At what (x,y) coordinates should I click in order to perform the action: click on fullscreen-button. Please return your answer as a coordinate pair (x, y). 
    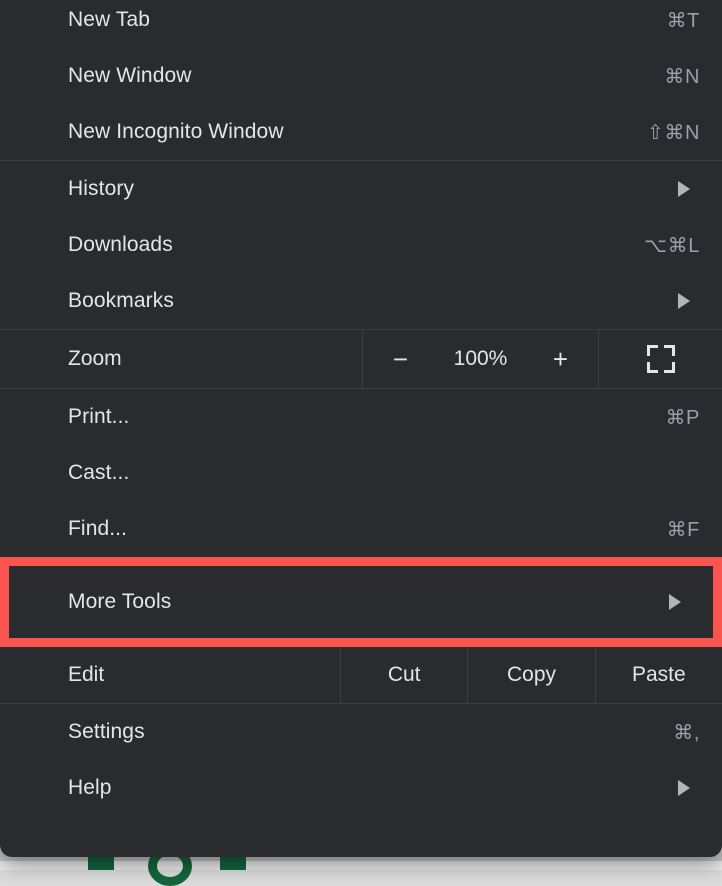
    Looking at the image, I should click on (660, 359).